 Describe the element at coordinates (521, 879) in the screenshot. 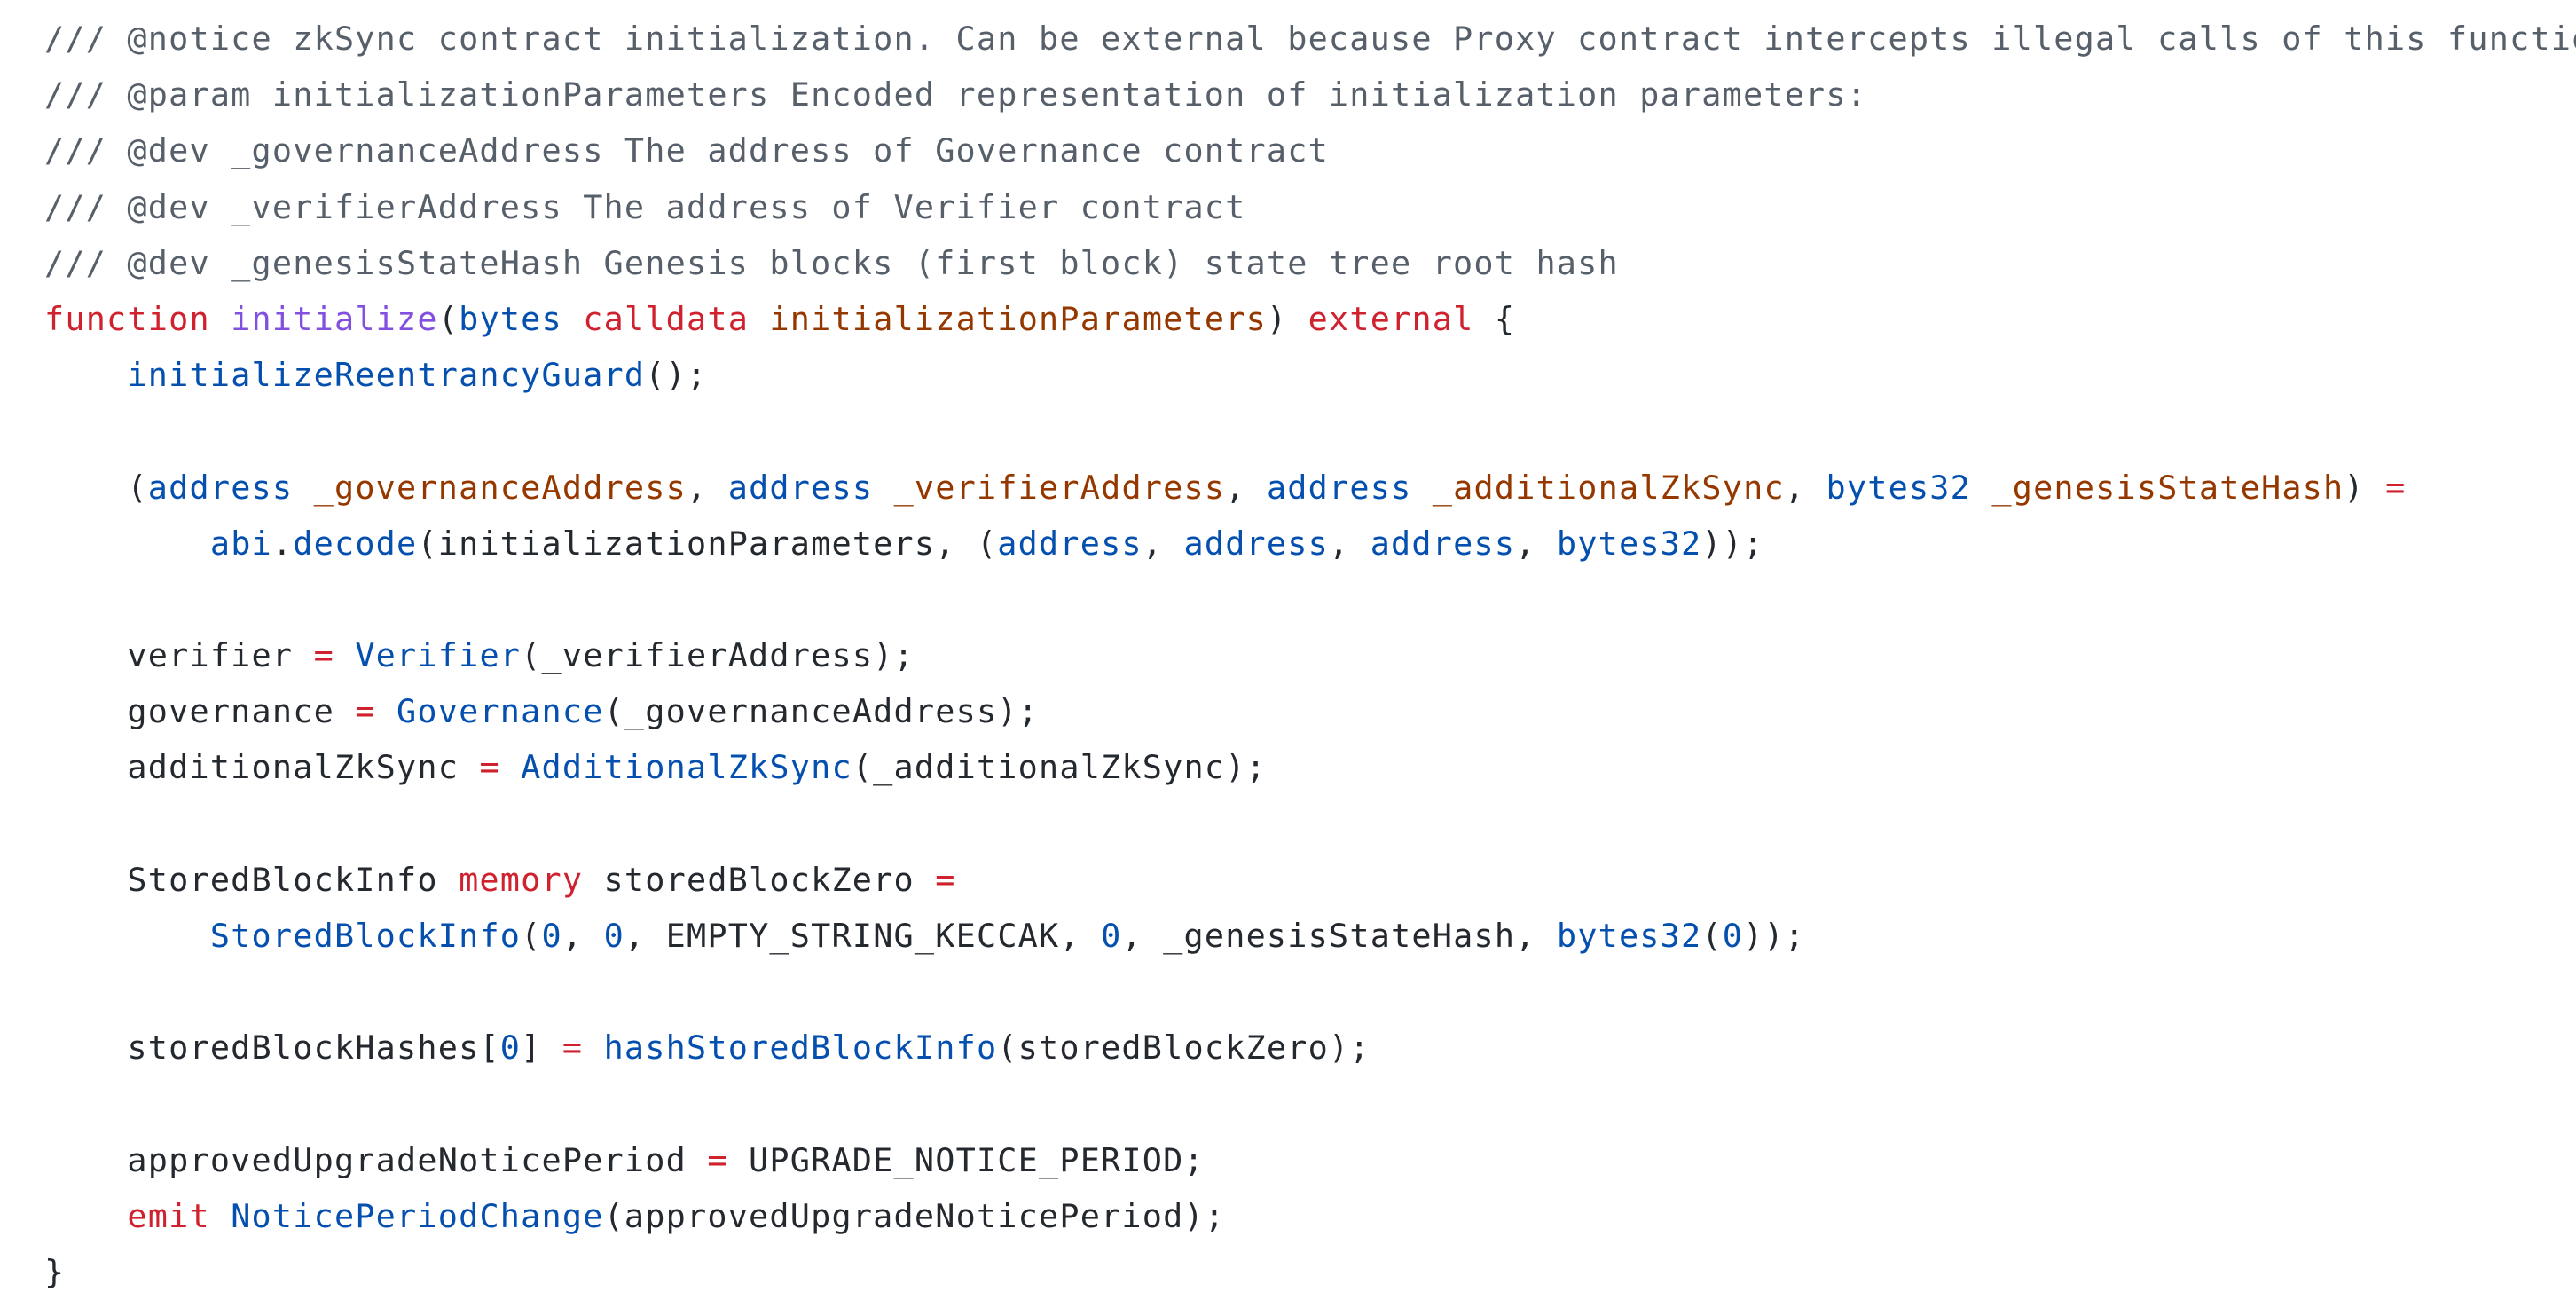

I see `code-token-keyword: memory` at that location.